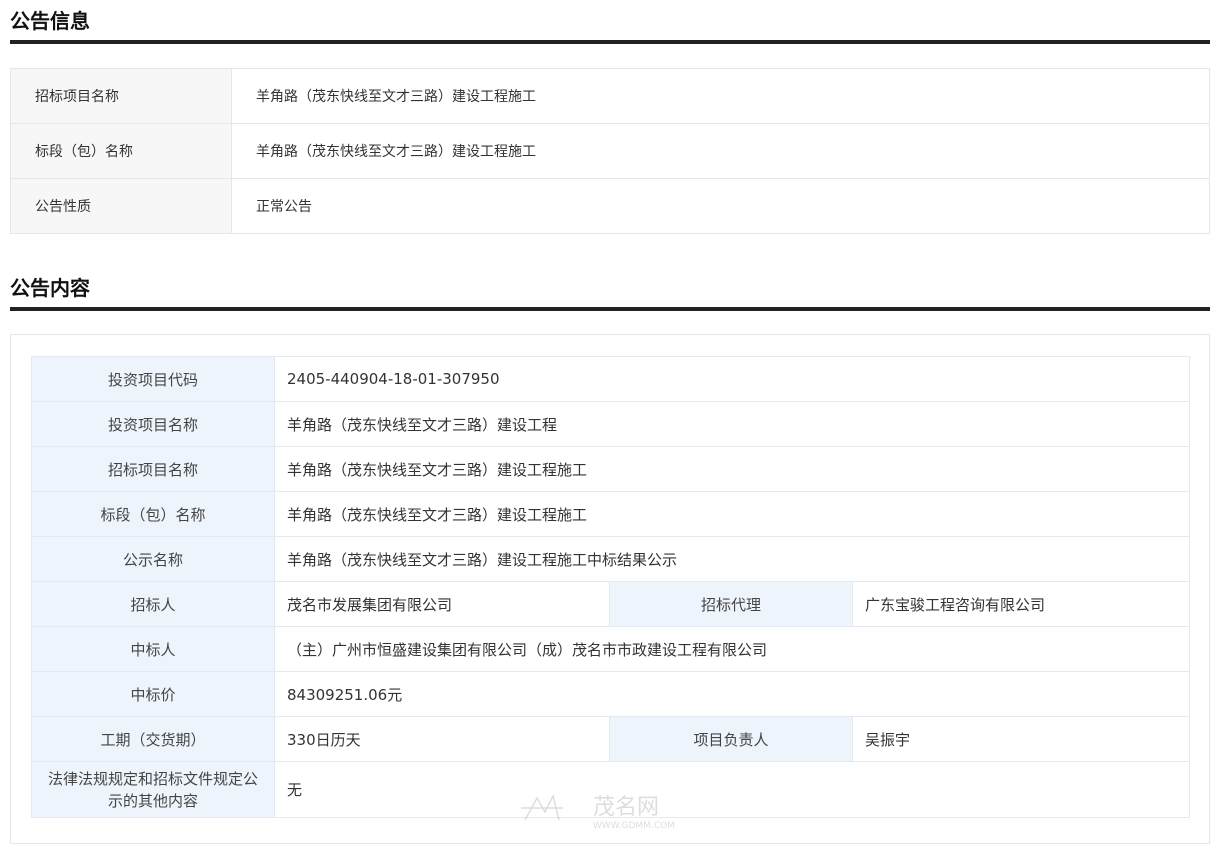  I want to click on announcement-content-title: 公告内容, so click(50, 288).